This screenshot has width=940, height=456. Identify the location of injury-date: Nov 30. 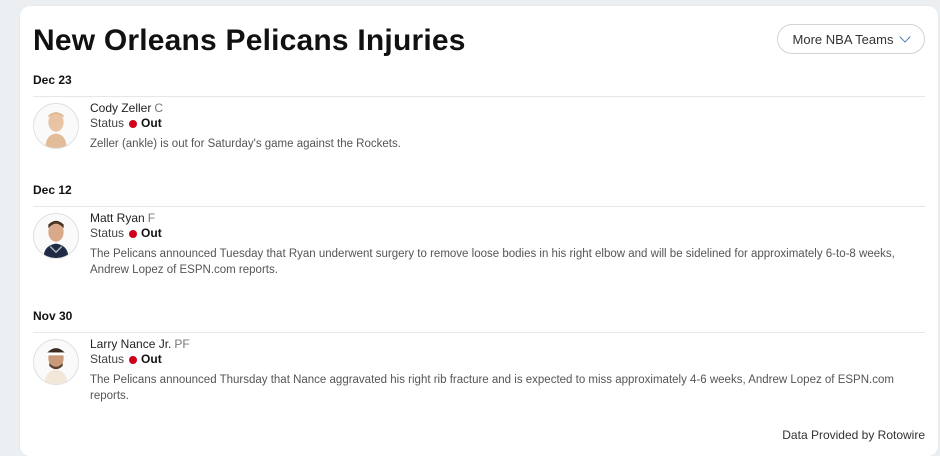
(53, 316).